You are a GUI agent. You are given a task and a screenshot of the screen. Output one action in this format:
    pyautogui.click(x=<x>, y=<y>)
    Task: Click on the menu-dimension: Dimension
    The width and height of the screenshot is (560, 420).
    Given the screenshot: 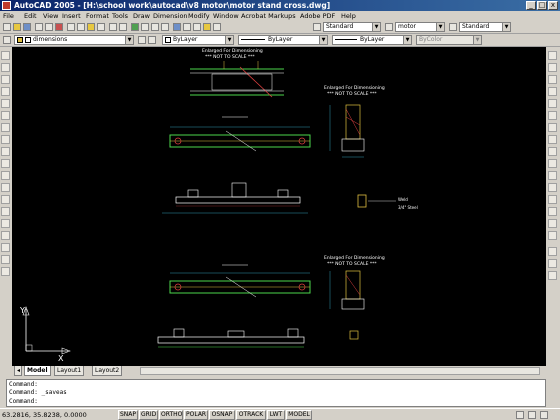 What is the action you would take?
    pyautogui.click(x=170, y=16)
    